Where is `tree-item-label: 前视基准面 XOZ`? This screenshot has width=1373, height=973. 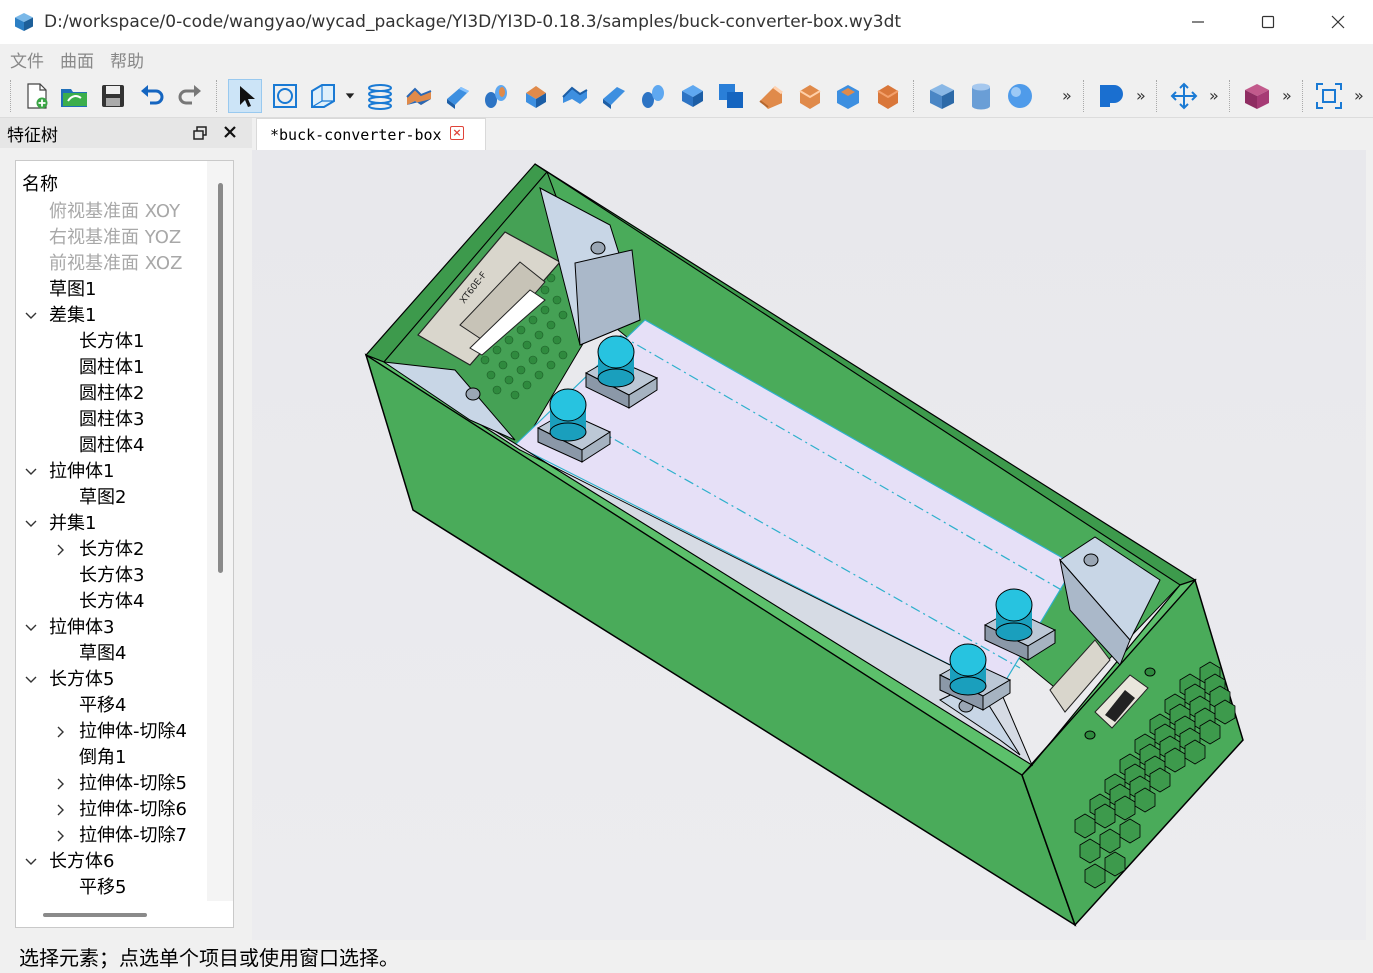 tree-item-label: 前视基准面 XOZ is located at coordinates (116, 263).